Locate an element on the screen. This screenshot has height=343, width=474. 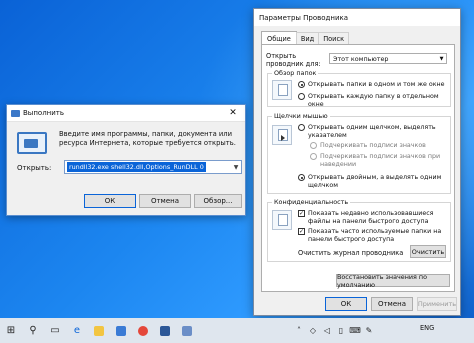
system-tray: ˄ ◇ ◁ ▯ ⌨ ✎ is located at coordinates (334, 330).